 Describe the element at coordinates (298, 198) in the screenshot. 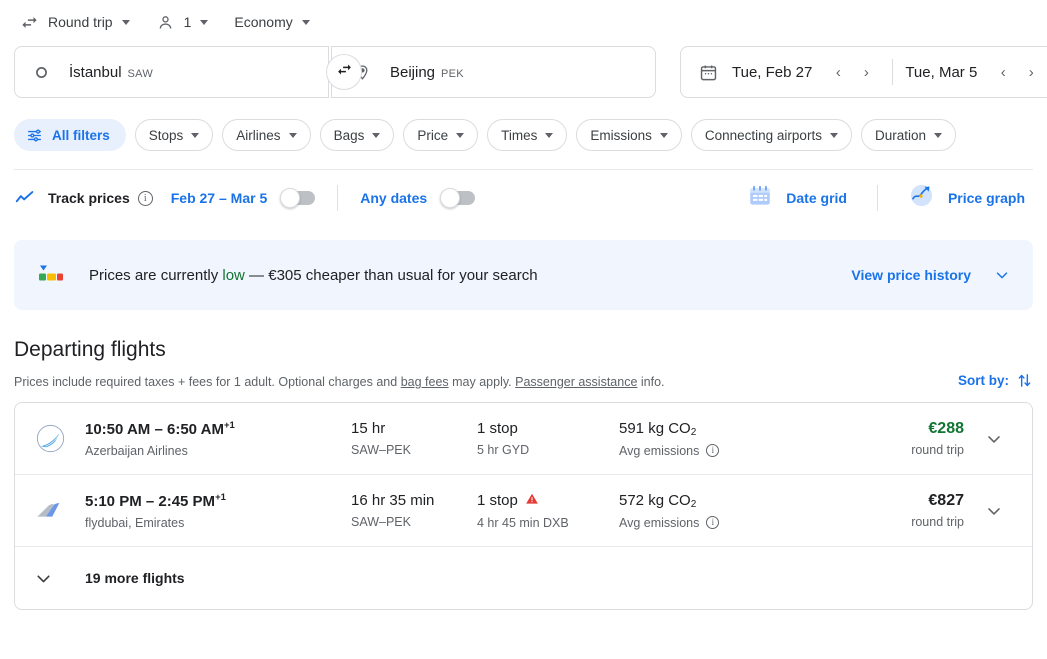

I see `track-date-range-toggle` at that location.